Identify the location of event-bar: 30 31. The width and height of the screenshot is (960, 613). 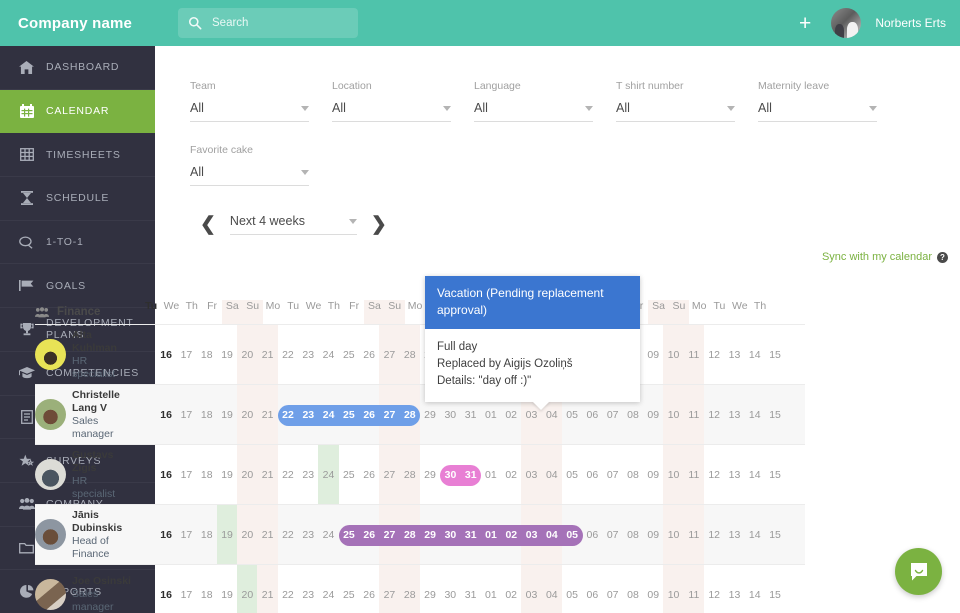
(460, 475).